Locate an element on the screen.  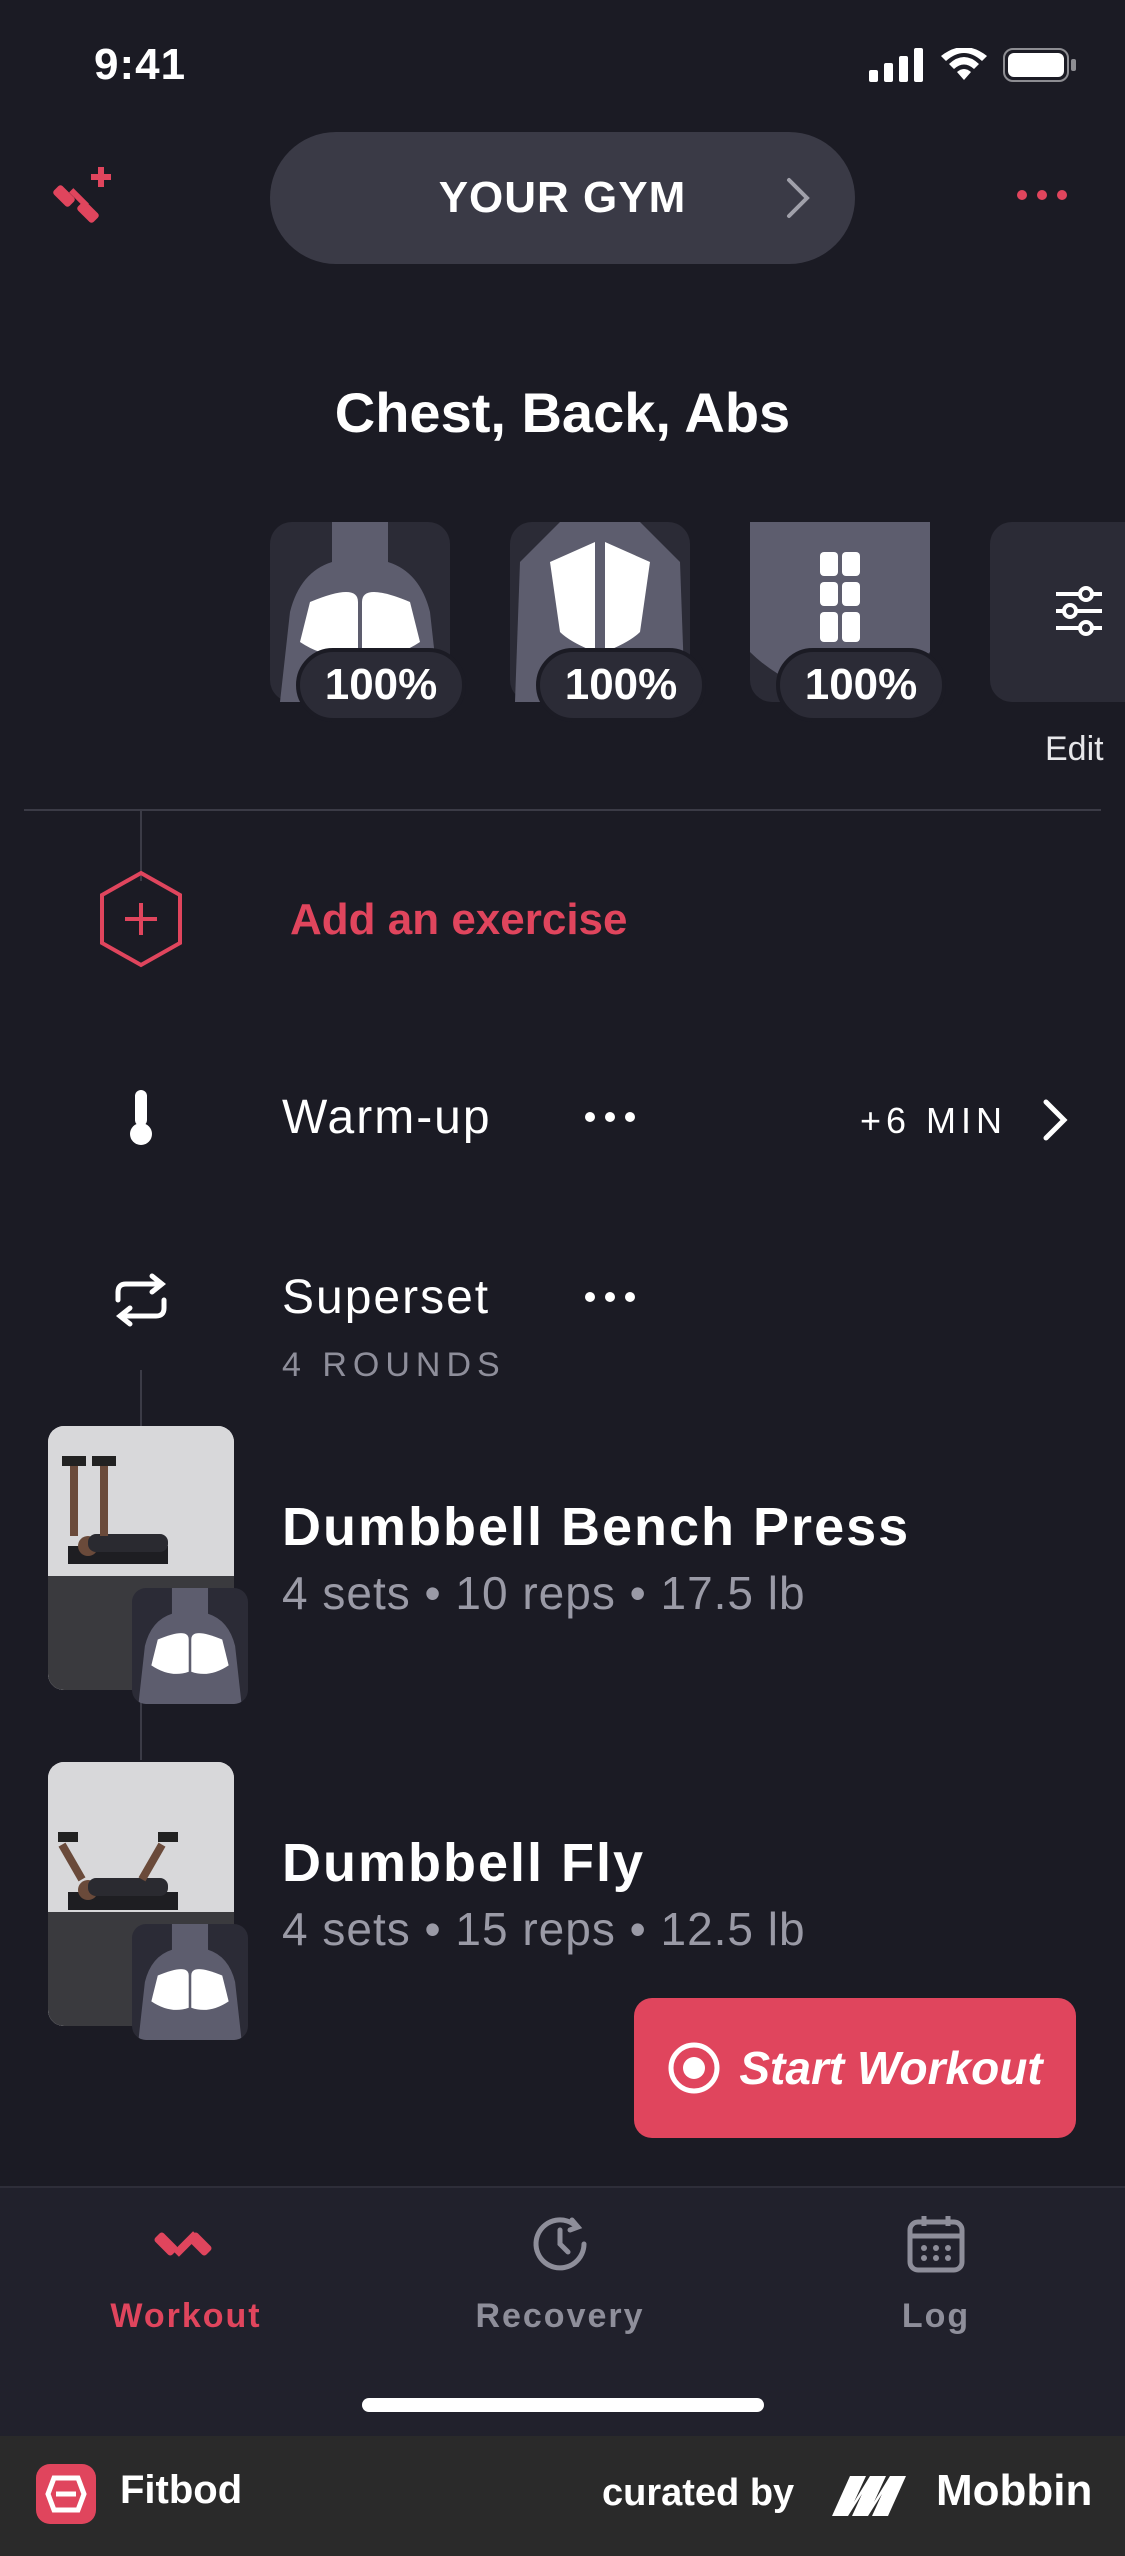
mobbin-logo-icon is located at coordinates (869, 2496).